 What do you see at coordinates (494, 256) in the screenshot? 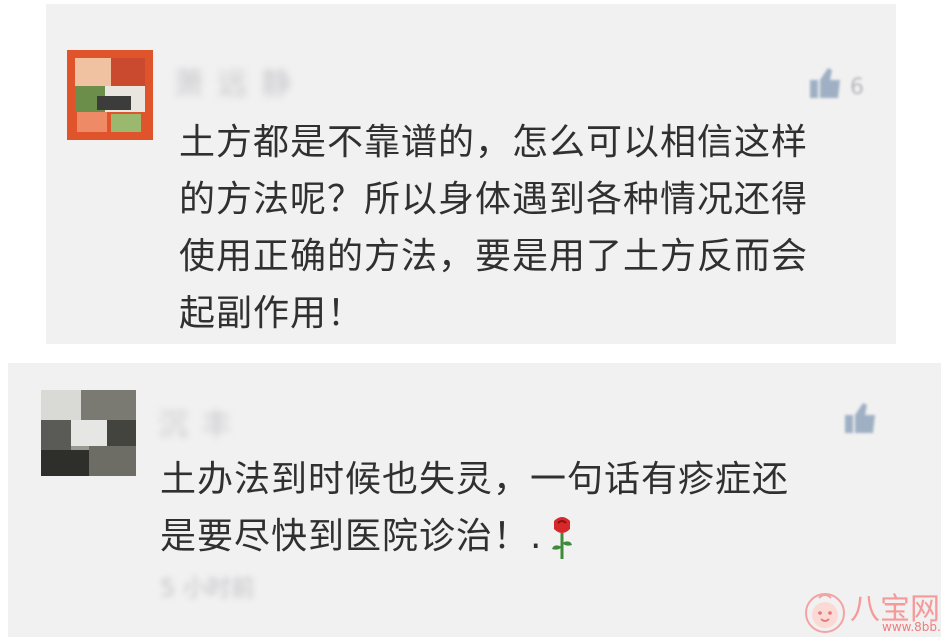
I see `comment-line: 使用正确的方法，要是用了土方反而会` at bounding box center [494, 256].